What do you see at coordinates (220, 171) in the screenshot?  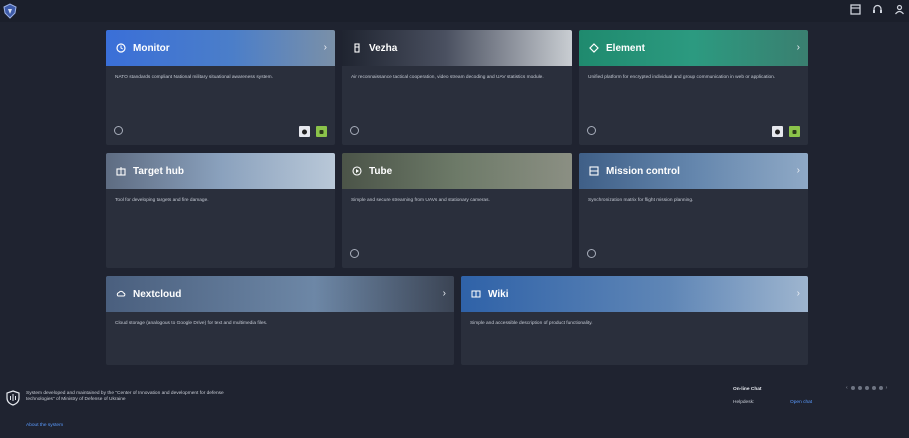 I see `card-header: Target hub` at bounding box center [220, 171].